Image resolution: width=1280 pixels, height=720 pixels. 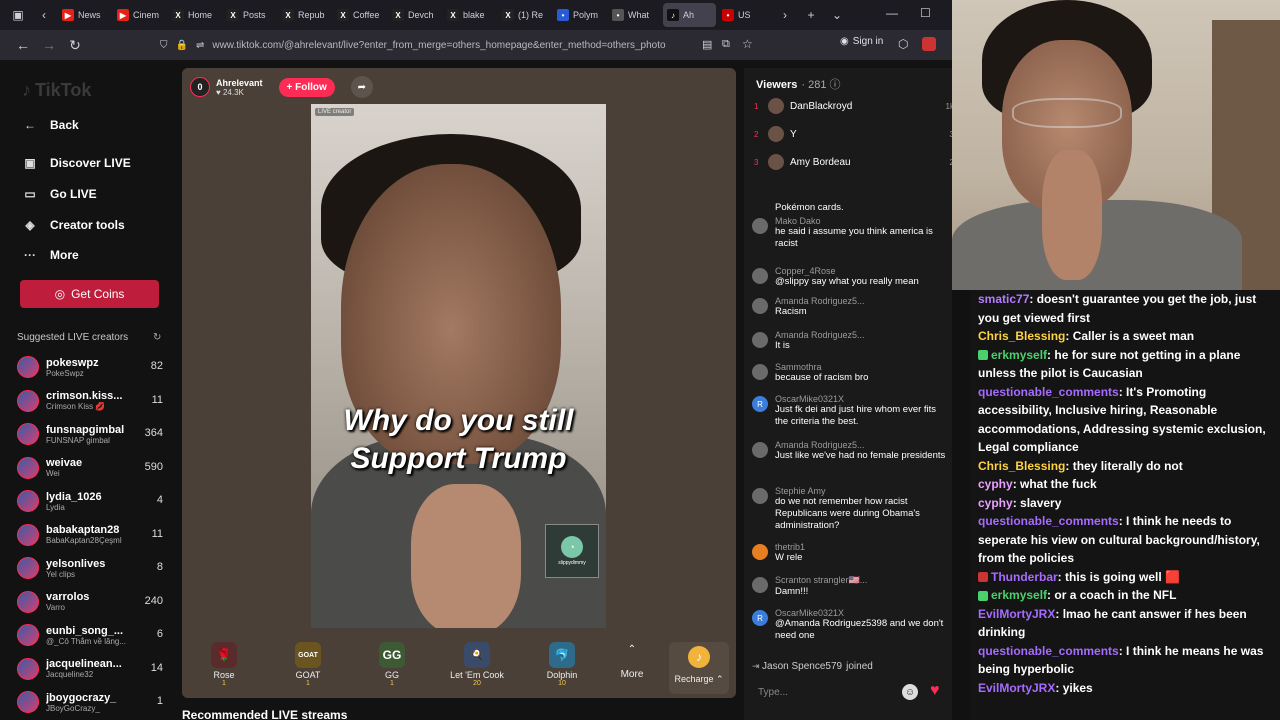 What do you see at coordinates (361, 87) in the screenshot?
I see `share-icon: ➦` at bounding box center [361, 87].